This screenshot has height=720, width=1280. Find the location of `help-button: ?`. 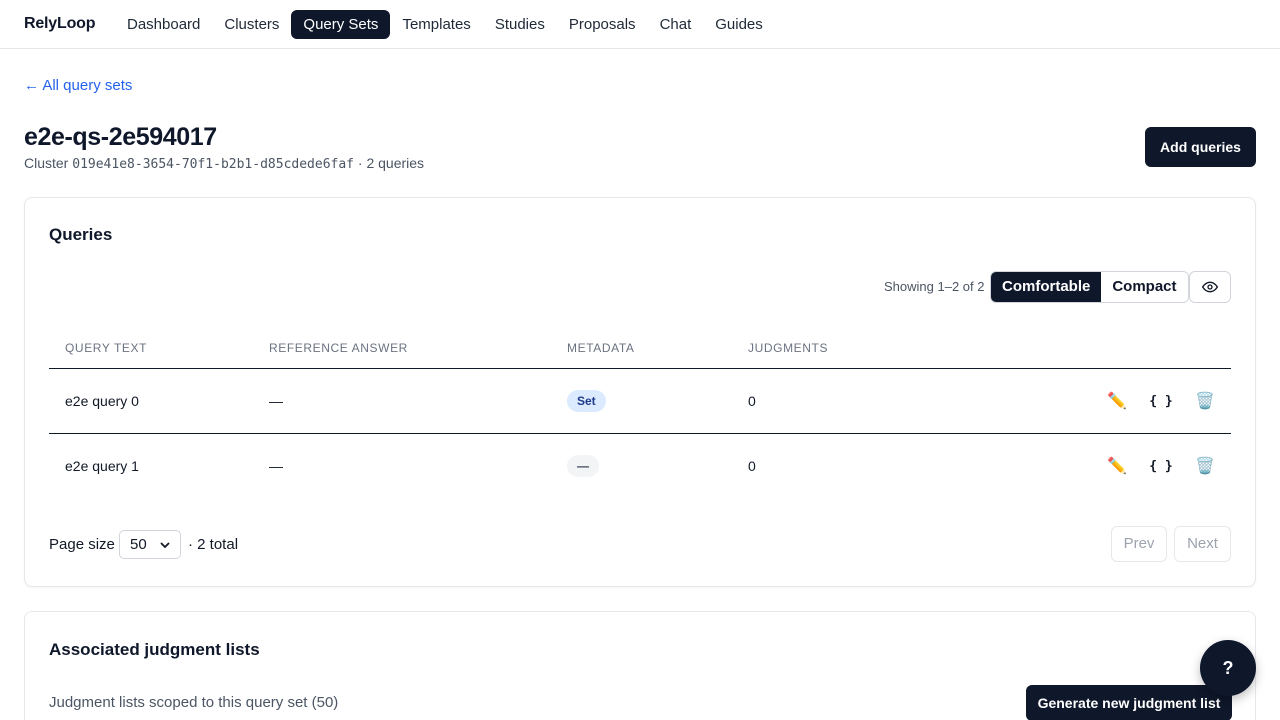

help-button: ? is located at coordinates (1228, 668).